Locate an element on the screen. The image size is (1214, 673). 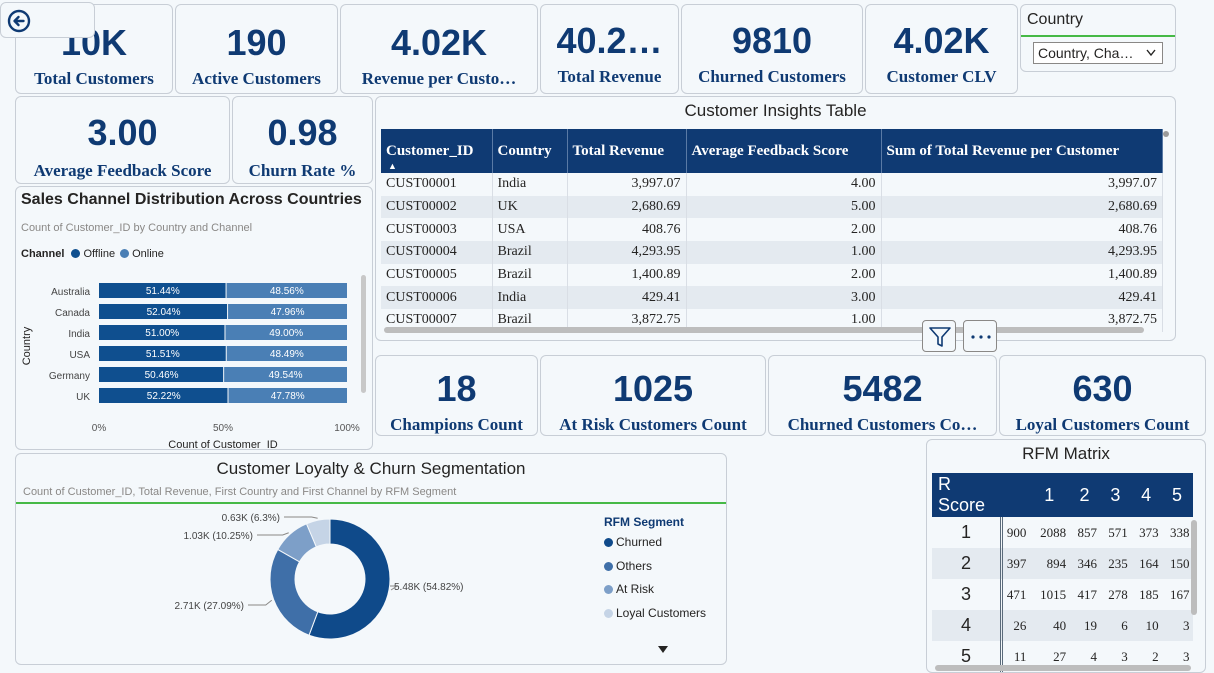
cell-total-revenue: 3,997.07 is located at coordinates (627, 184).